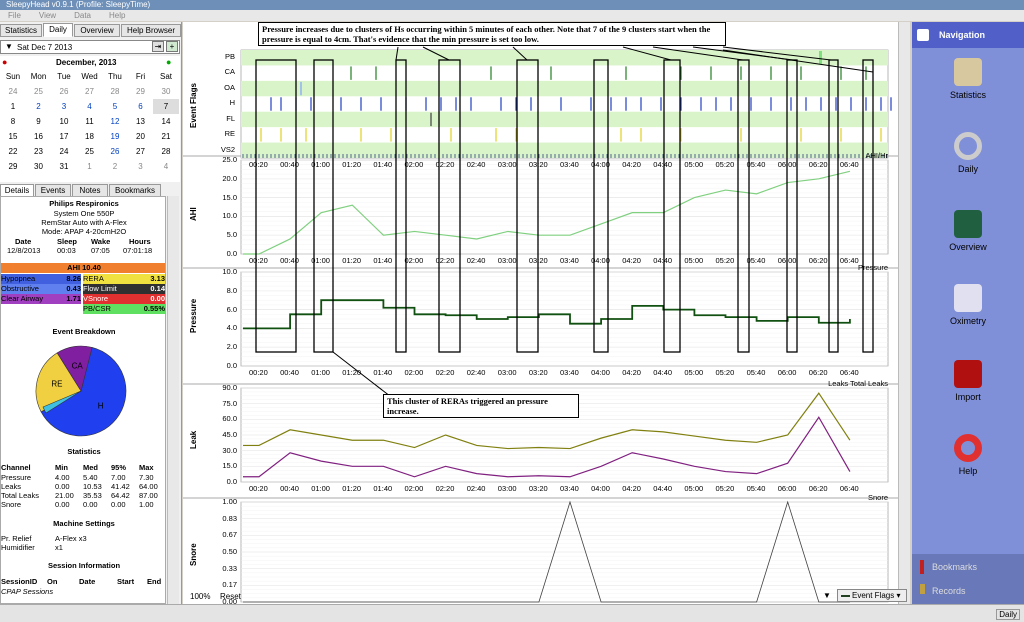  I want to click on calendar-day: 17, so click(64, 136).